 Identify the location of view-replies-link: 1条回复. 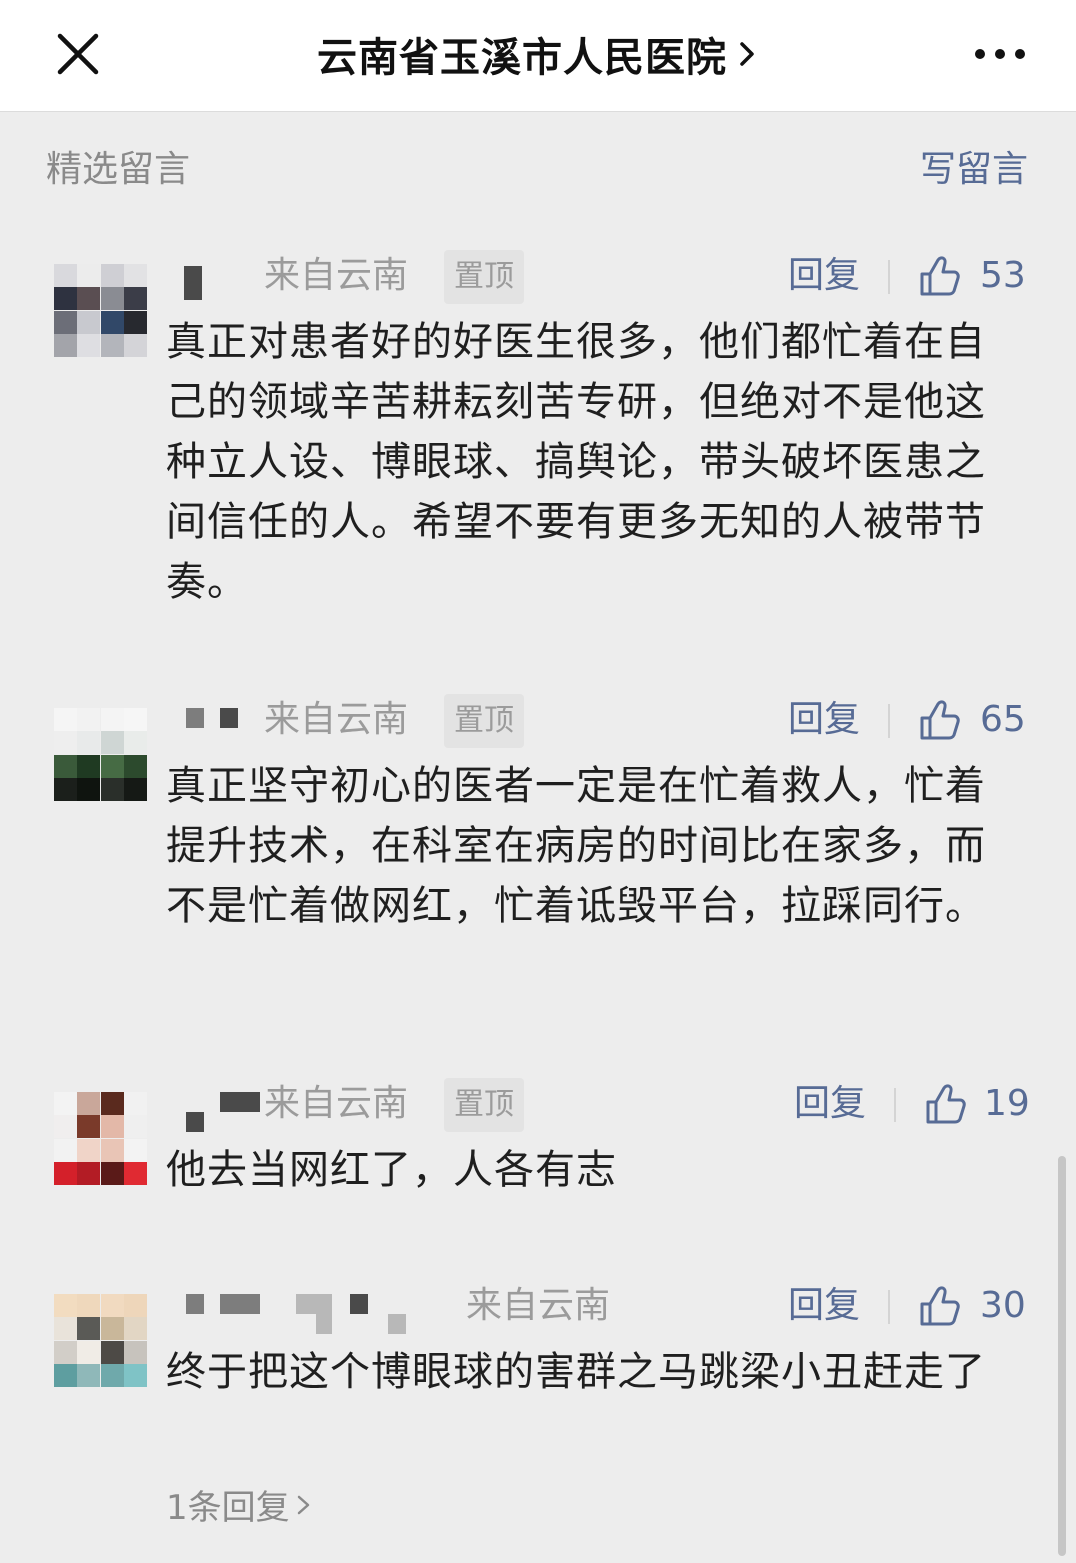
(239, 1504).